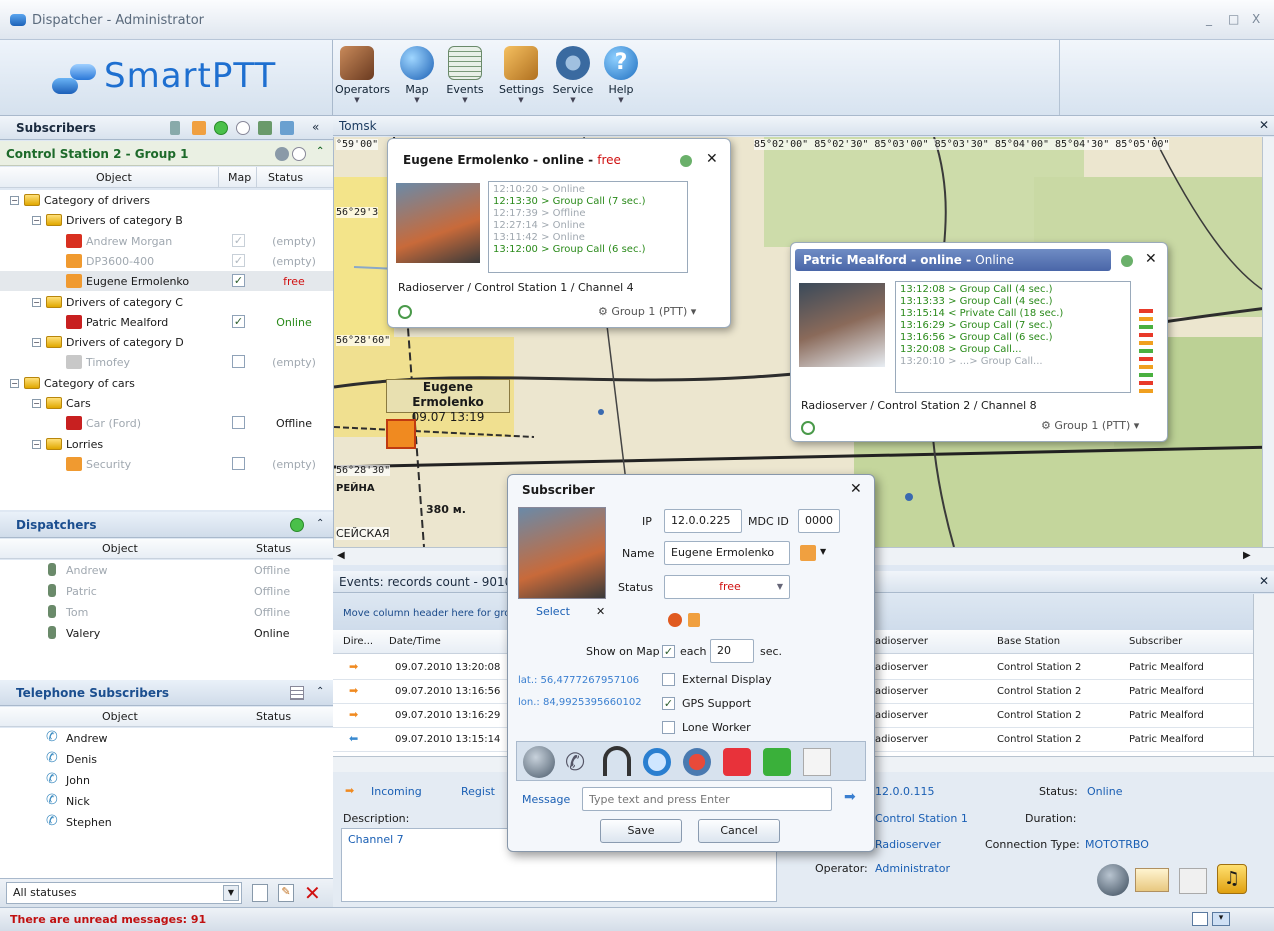 The width and height of the screenshot is (1274, 931). What do you see at coordinates (166, 759) in the screenshot?
I see `telephone-row: ✆ Denis` at bounding box center [166, 759].